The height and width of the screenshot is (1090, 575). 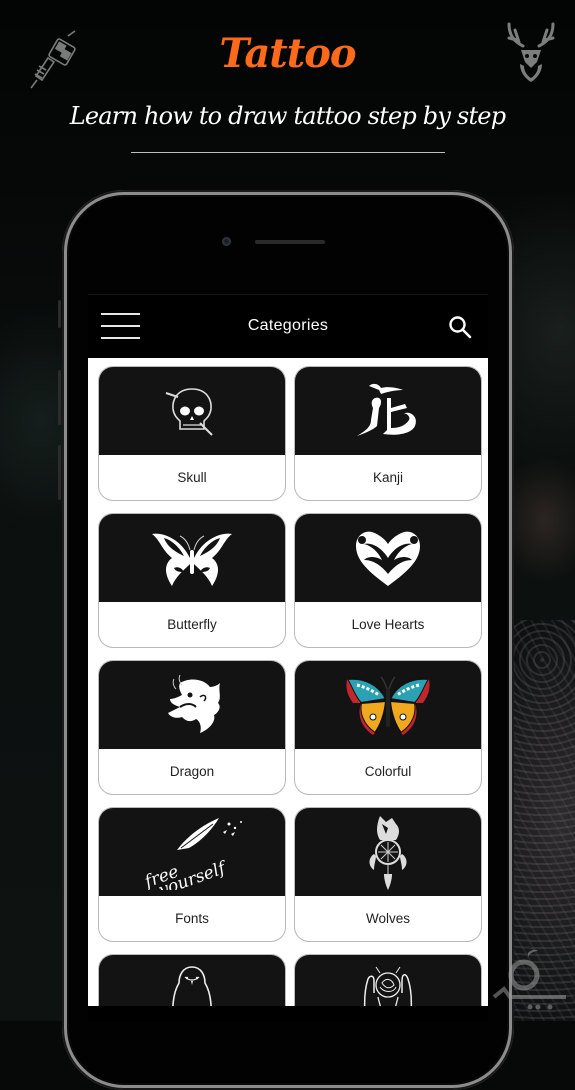 I want to click on app-subtitle: Learn how to draw tattoo step by step, so click(x=287, y=116).